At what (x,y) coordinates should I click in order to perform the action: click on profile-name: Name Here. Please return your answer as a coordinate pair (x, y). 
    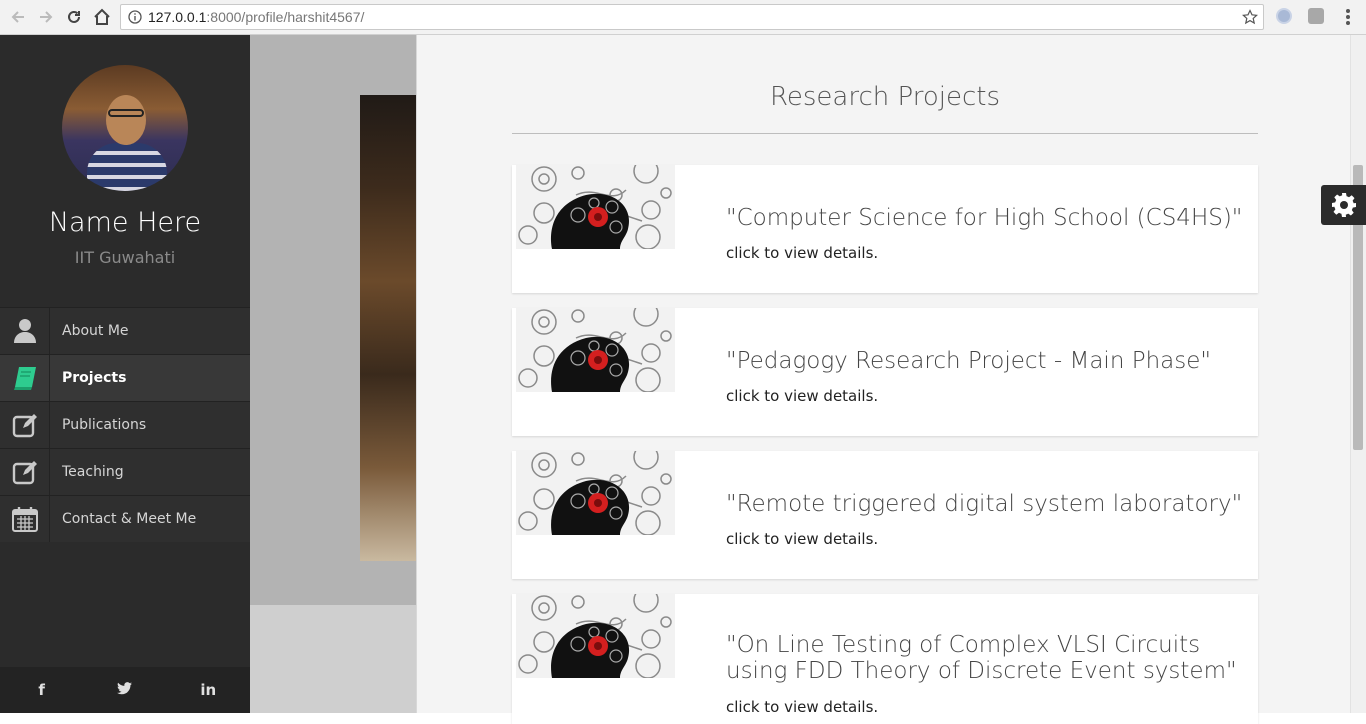
    Looking at the image, I should click on (125, 222).